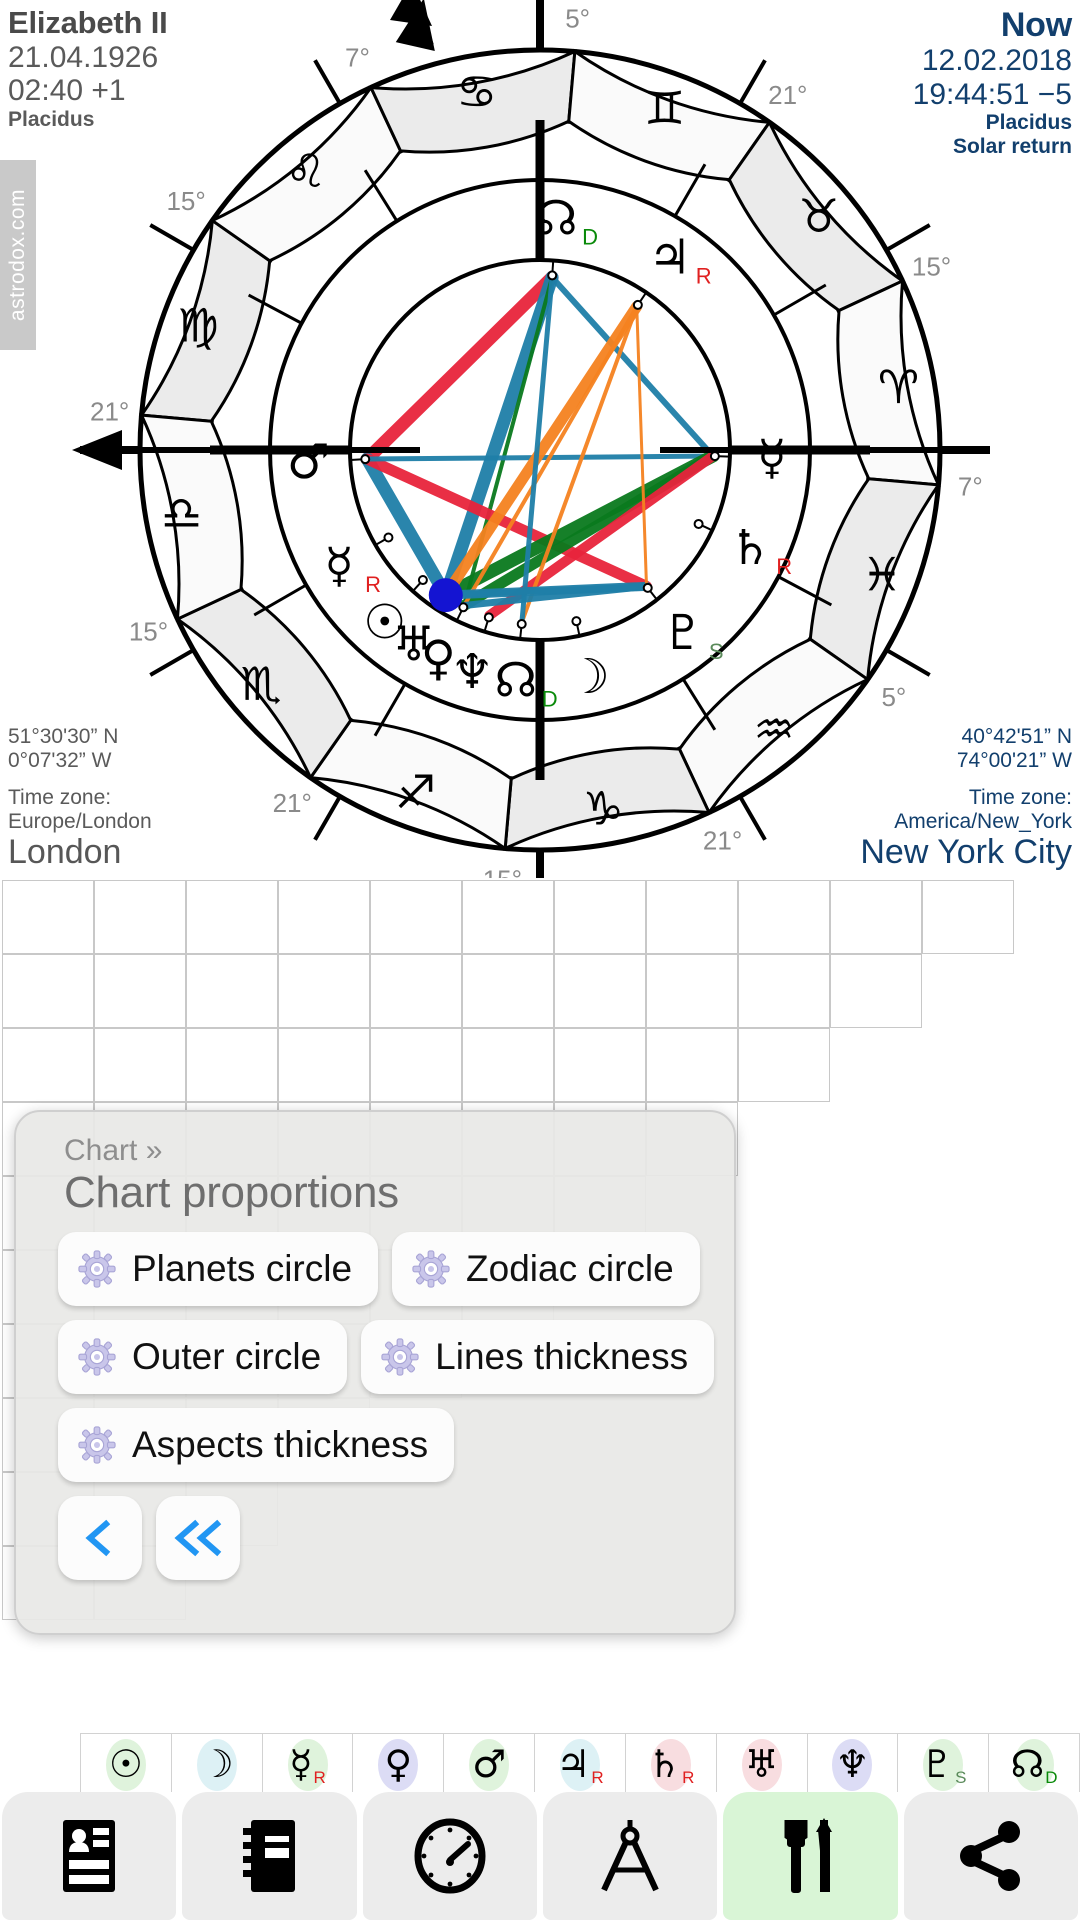 The image size is (1080, 1920). I want to click on planet-strip-cell: ♀, so click(399, 1764).